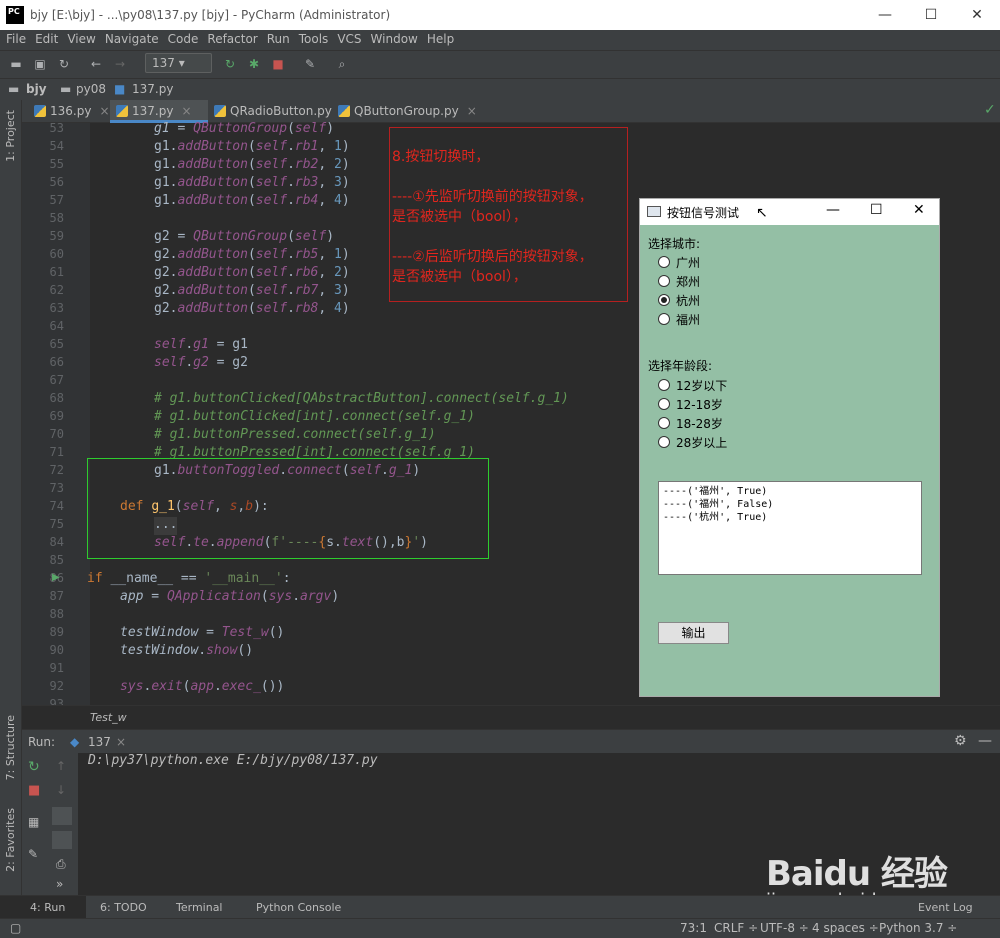  I want to click on soft-wrap-icon, so click(62, 816).